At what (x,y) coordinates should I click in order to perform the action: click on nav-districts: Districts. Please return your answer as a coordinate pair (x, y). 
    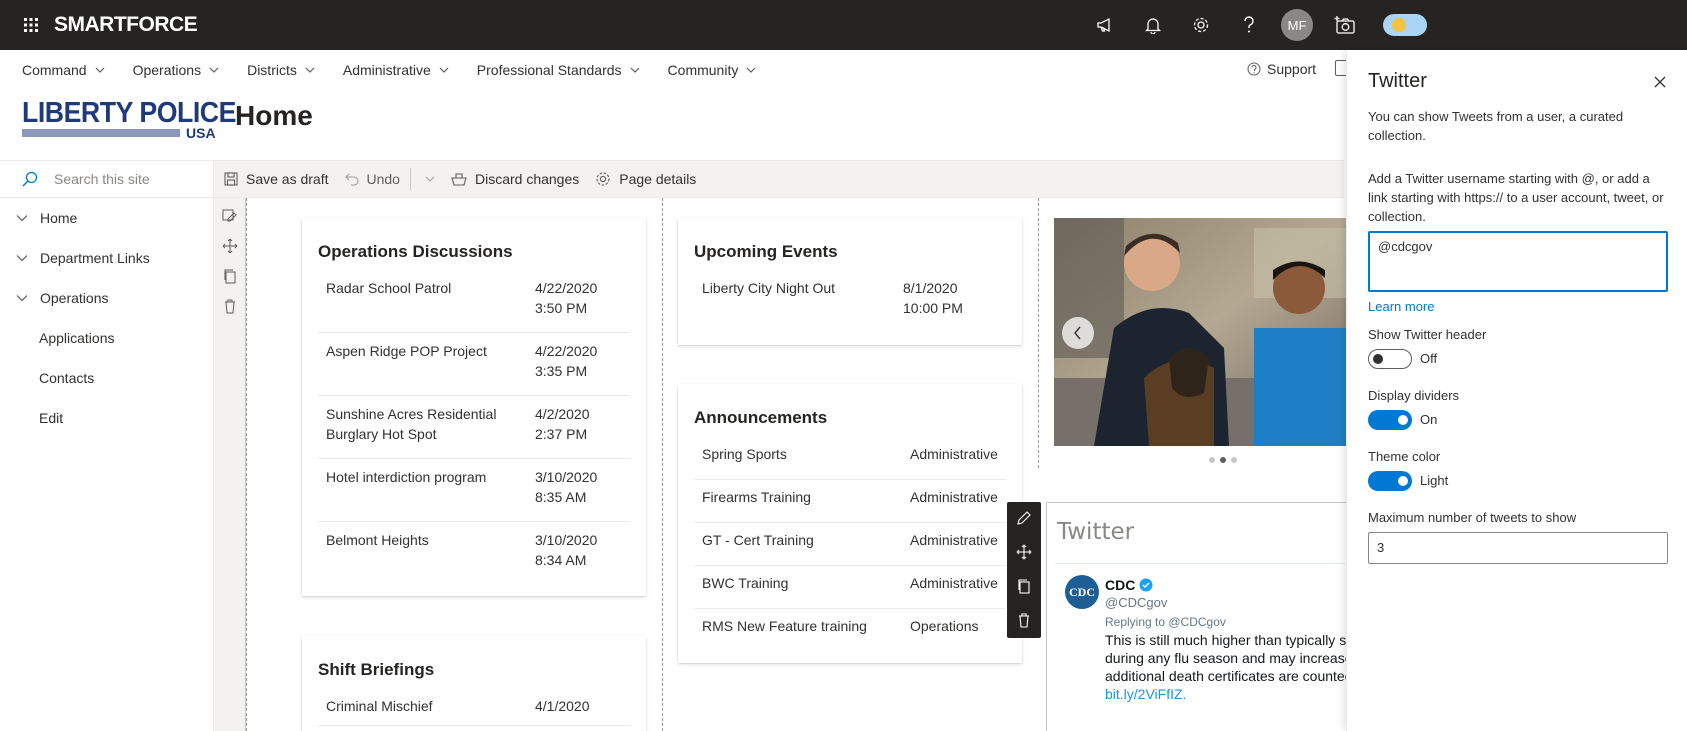
    Looking at the image, I should click on (281, 70).